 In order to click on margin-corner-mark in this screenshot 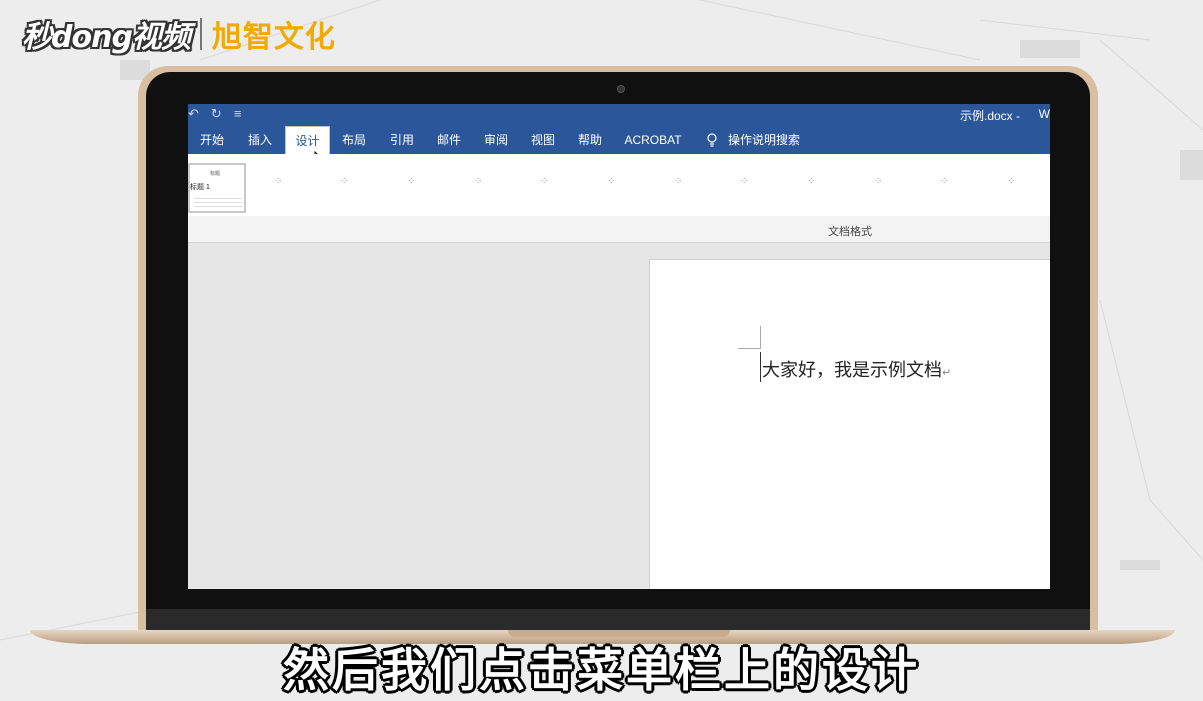, I will do `click(749, 337)`.